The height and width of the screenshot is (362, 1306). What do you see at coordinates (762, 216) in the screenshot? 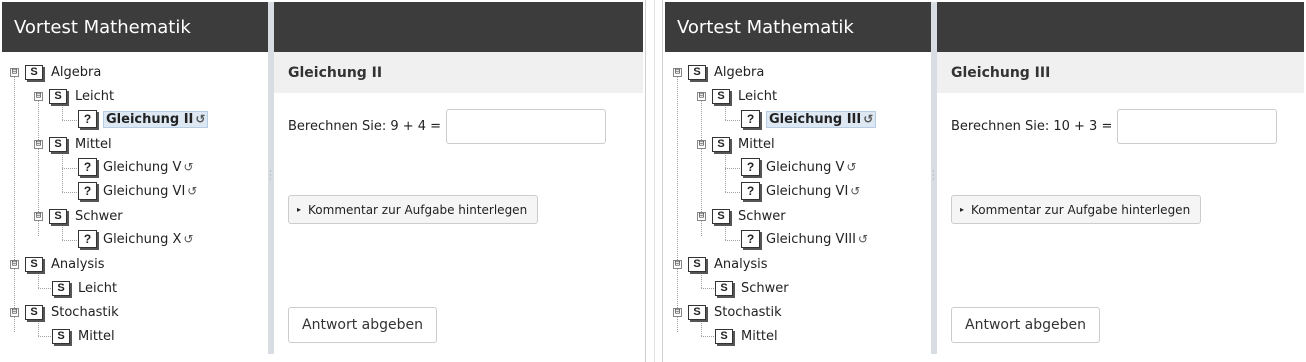
I see `tree-node-label: Schwer` at bounding box center [762, 216].